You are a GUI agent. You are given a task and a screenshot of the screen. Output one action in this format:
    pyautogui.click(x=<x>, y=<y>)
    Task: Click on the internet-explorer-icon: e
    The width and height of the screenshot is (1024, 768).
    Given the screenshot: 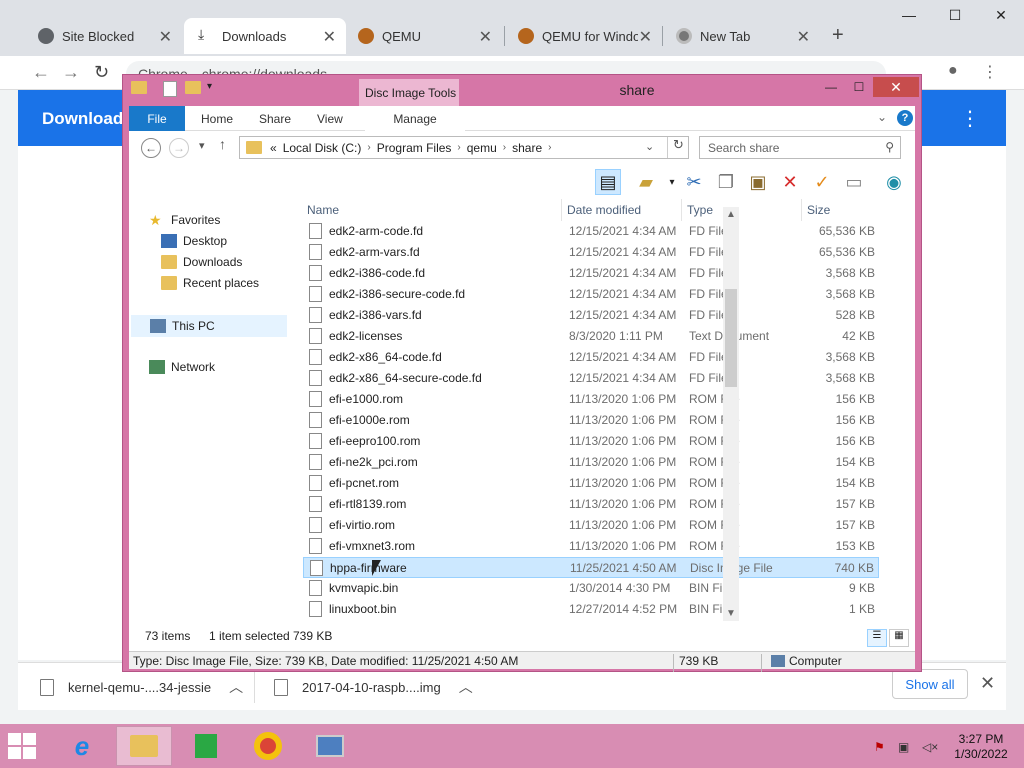 What is the action you would take?
    pyautogui.click(x=82, y=746)
    